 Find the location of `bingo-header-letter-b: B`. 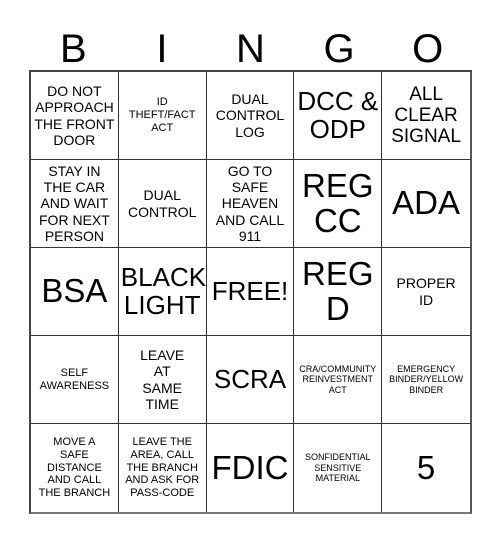

bingo-header-letter-b: B is located at coordinates (73, 49).